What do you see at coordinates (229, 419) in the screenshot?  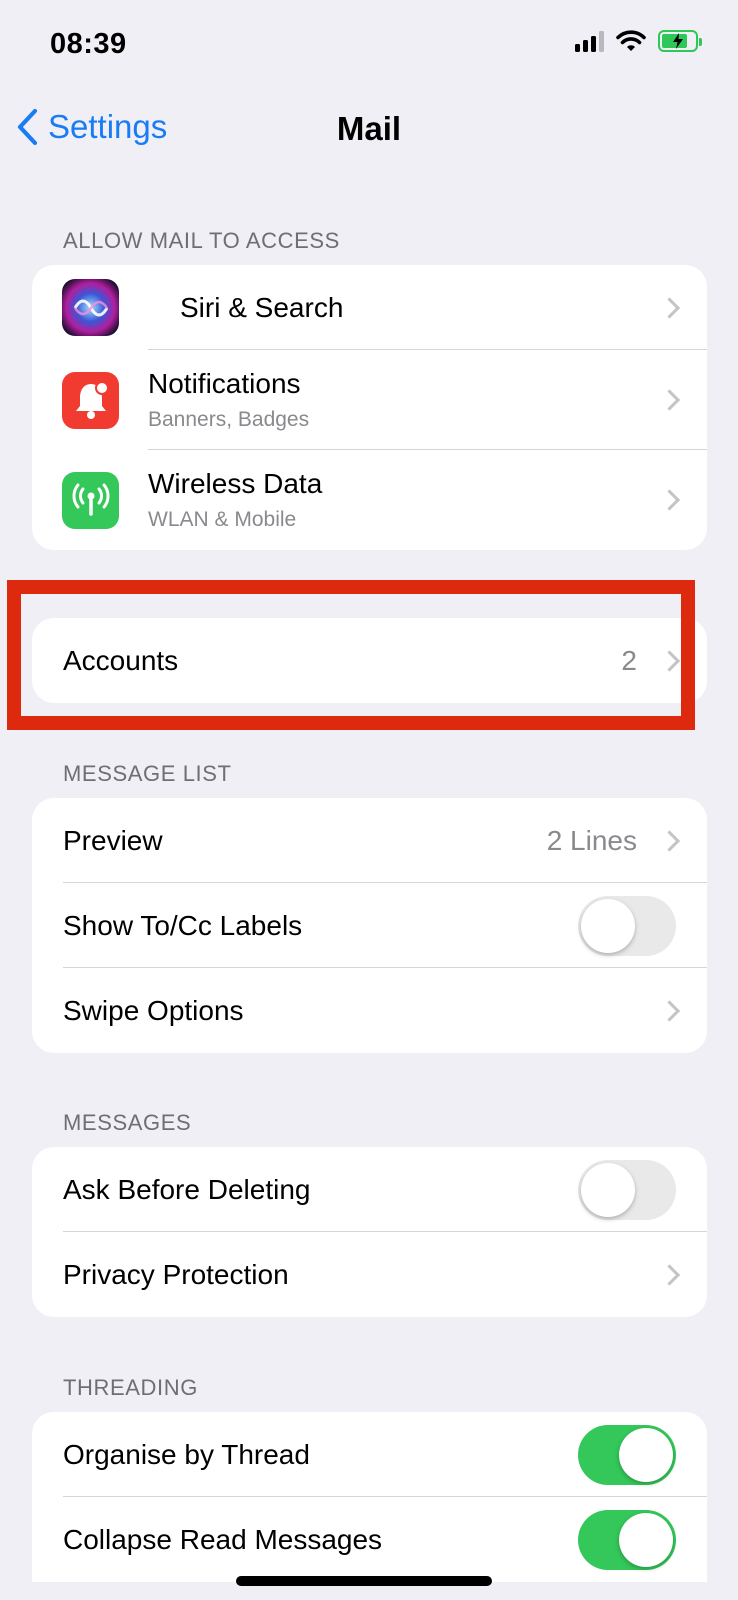 I see `row-sublabel: Banners, Badges` at bounding box center [229, 419].